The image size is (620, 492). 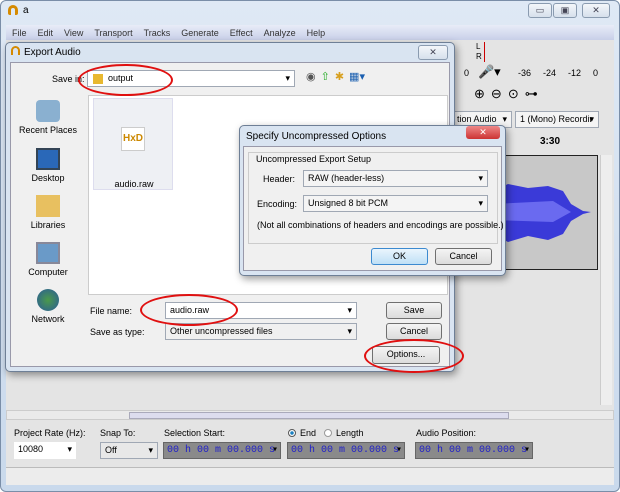 I want to click on save-button: Save, so click(x=414, y=310).